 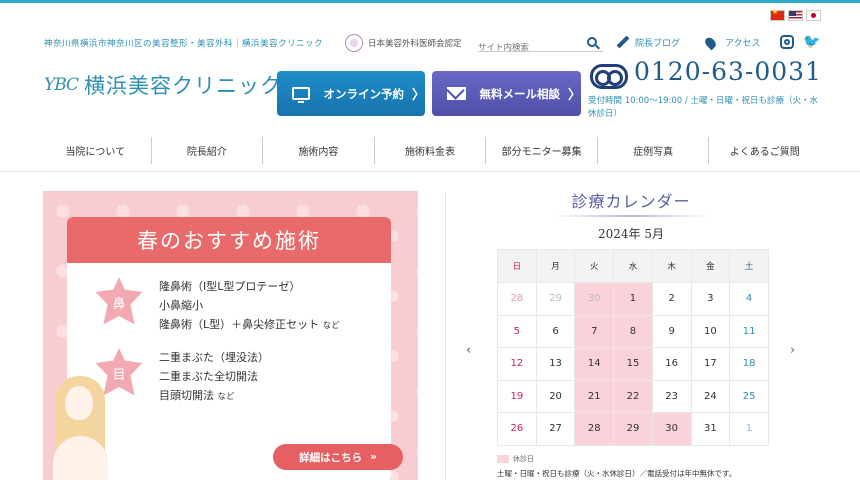 I want to click on weekday-header: 水, so click(x=633, y=266).